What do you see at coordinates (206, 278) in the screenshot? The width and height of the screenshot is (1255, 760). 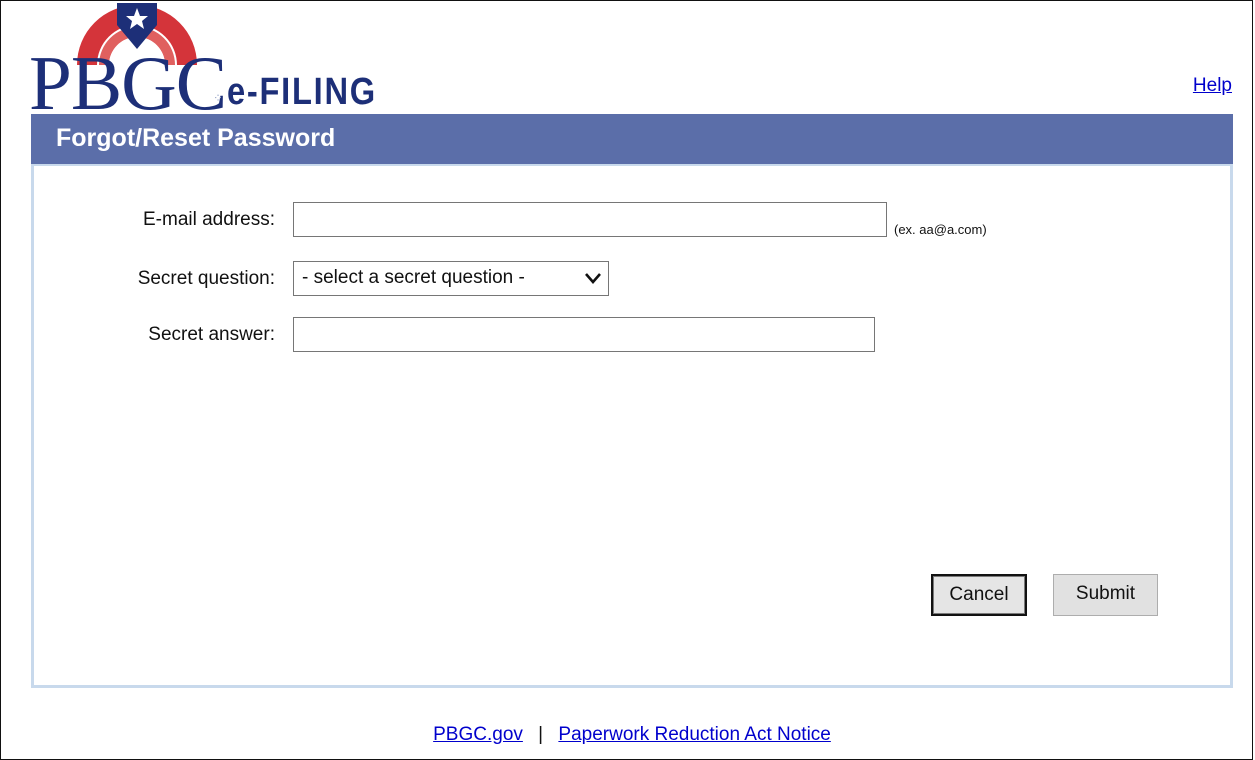 I see `secret-question-label: Secret question:` at bounding box center [206, 278].